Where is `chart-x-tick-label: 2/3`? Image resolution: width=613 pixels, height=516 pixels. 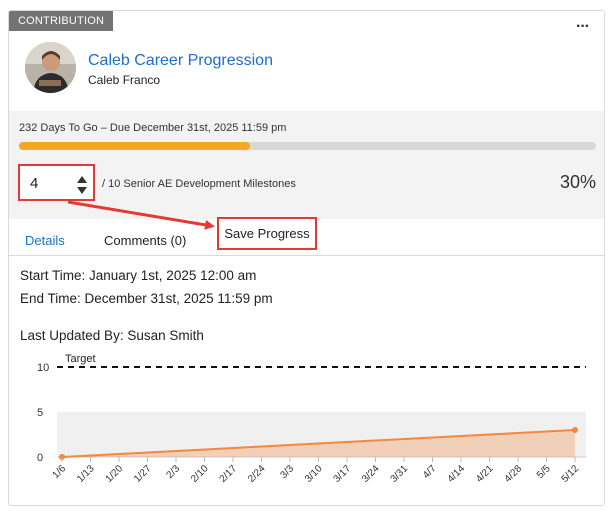
chart-x-tick-label: 2/3 is located at coordinates (174, 472).